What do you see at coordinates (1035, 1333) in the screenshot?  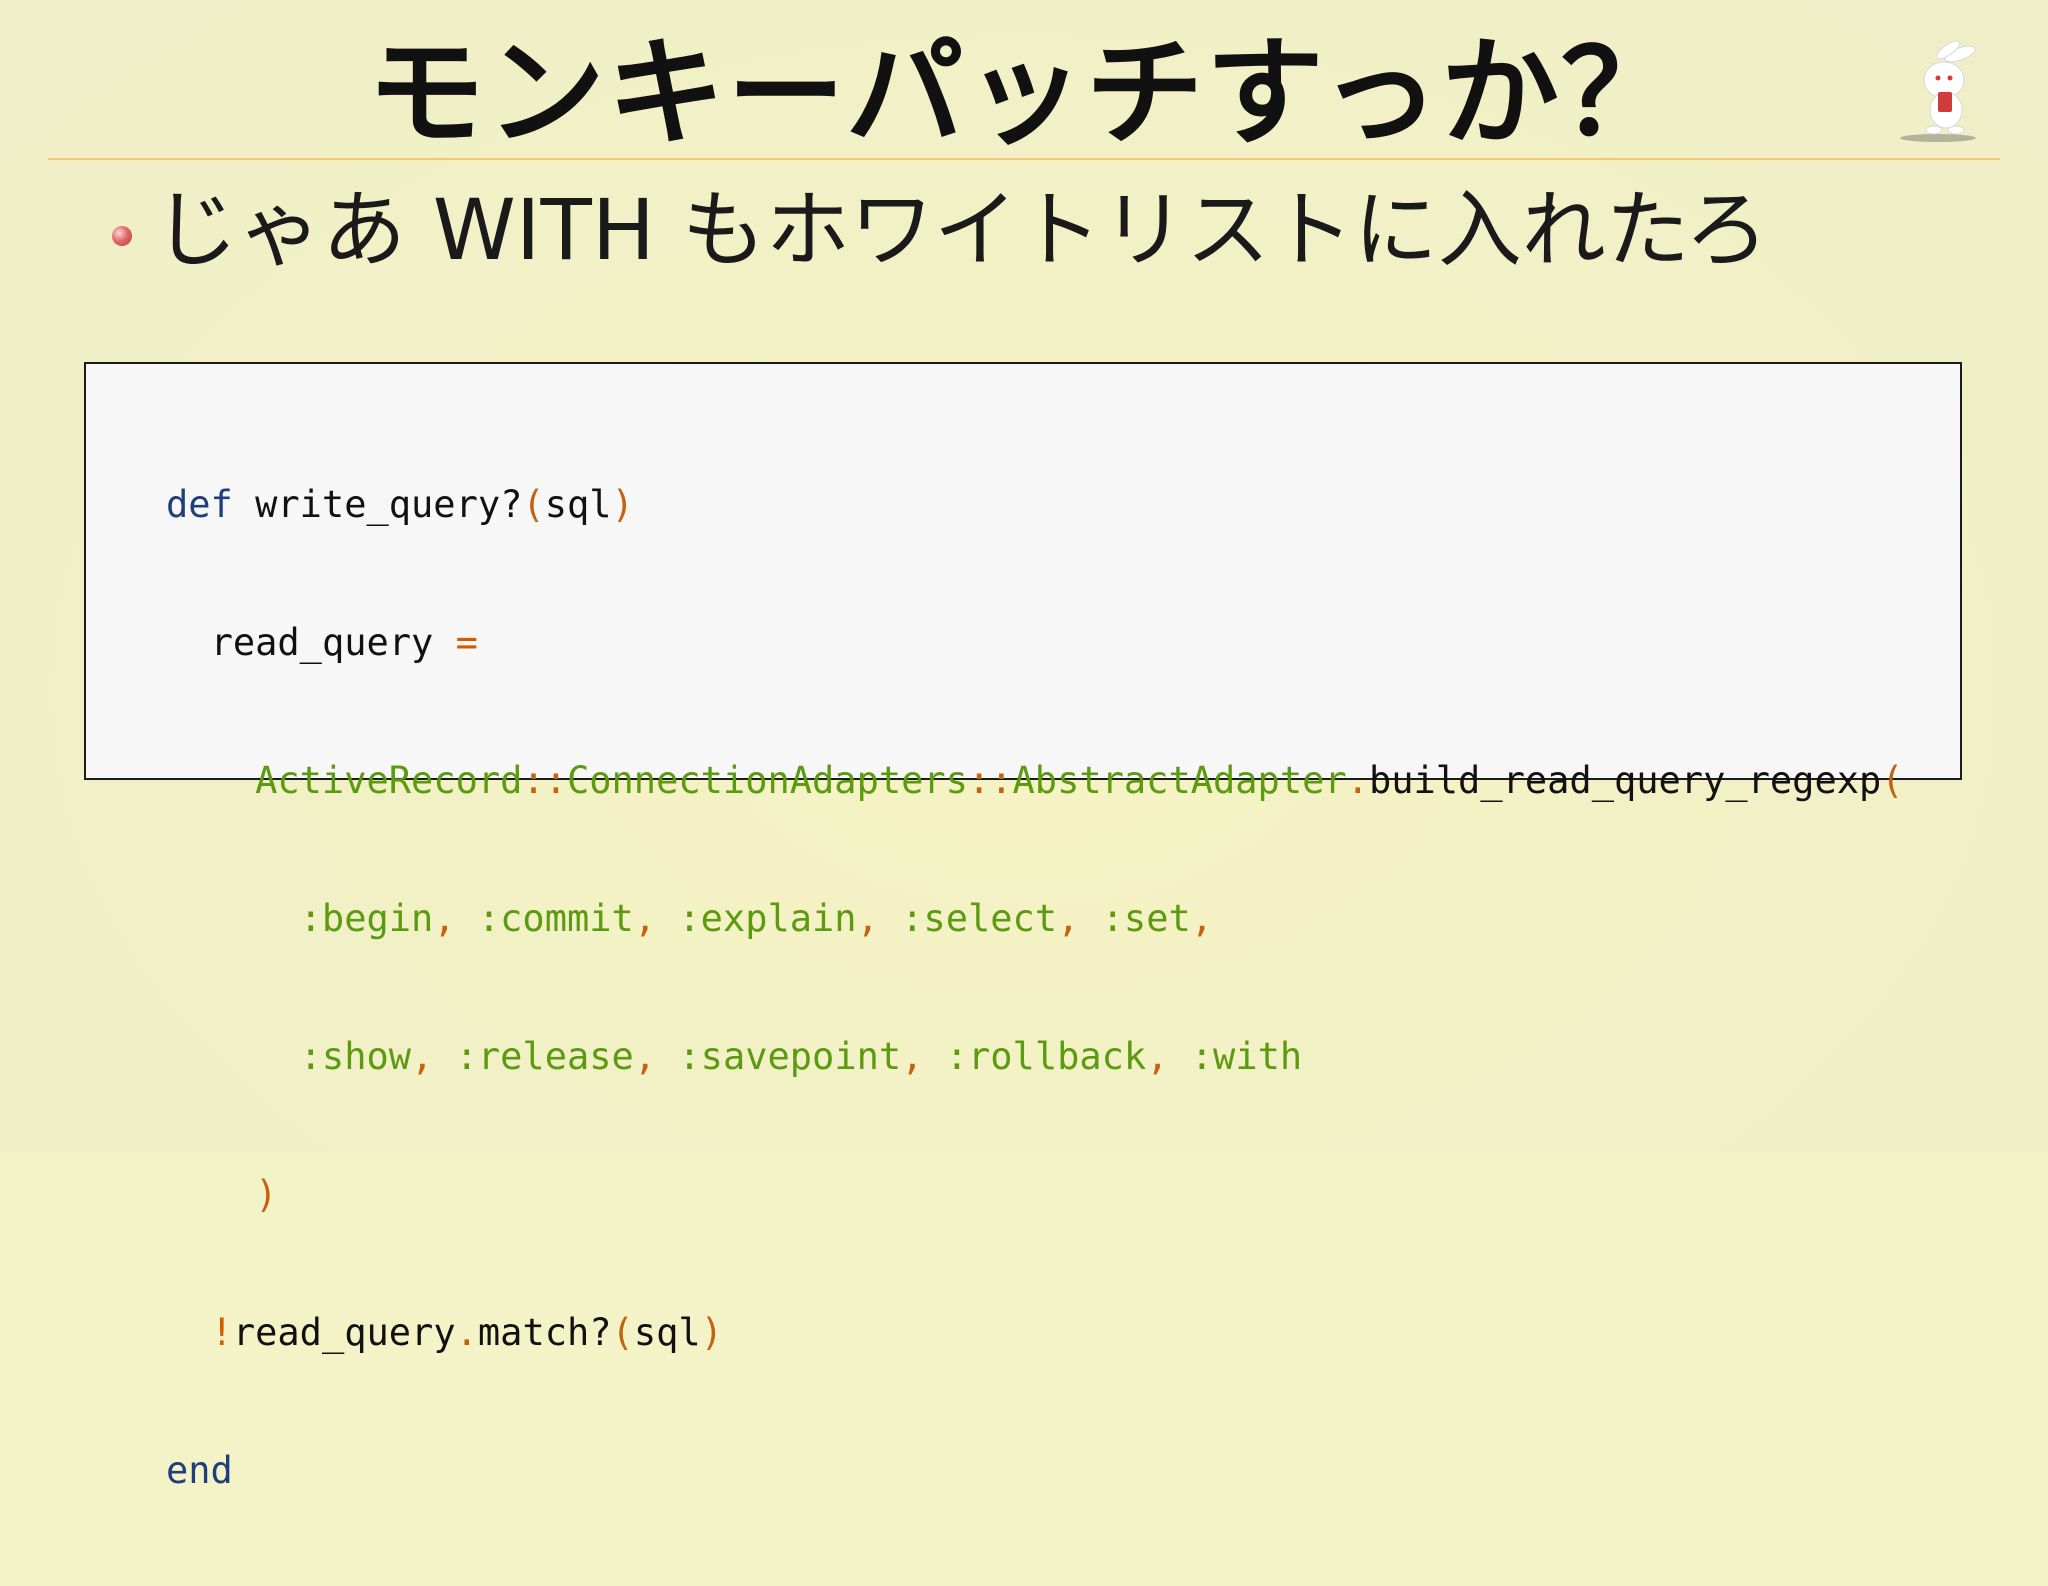 I see `code-line: !read_query.match?(sql)` at bounding box center [1035, 1333].